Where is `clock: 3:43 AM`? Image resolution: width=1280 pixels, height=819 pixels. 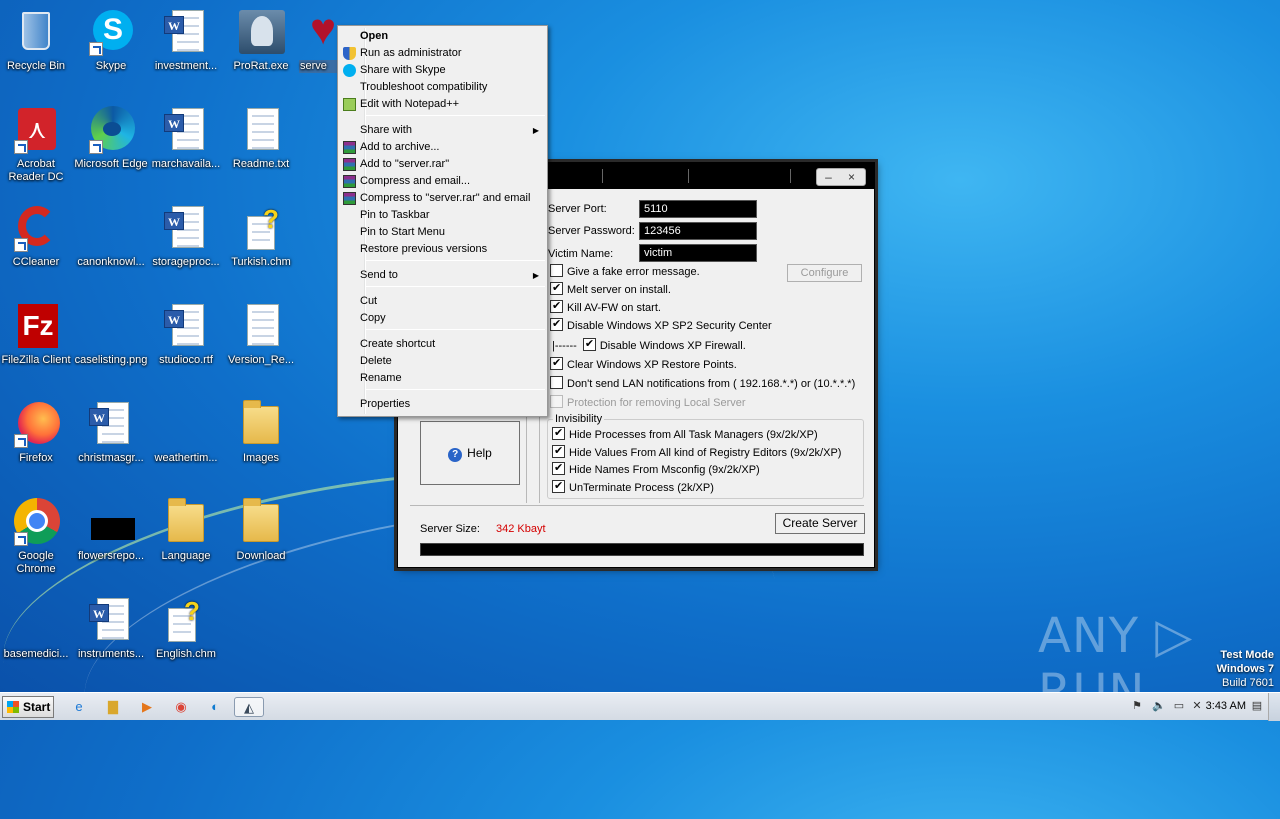 clock: 3:43 AM is located at coordinates (1226, 706).